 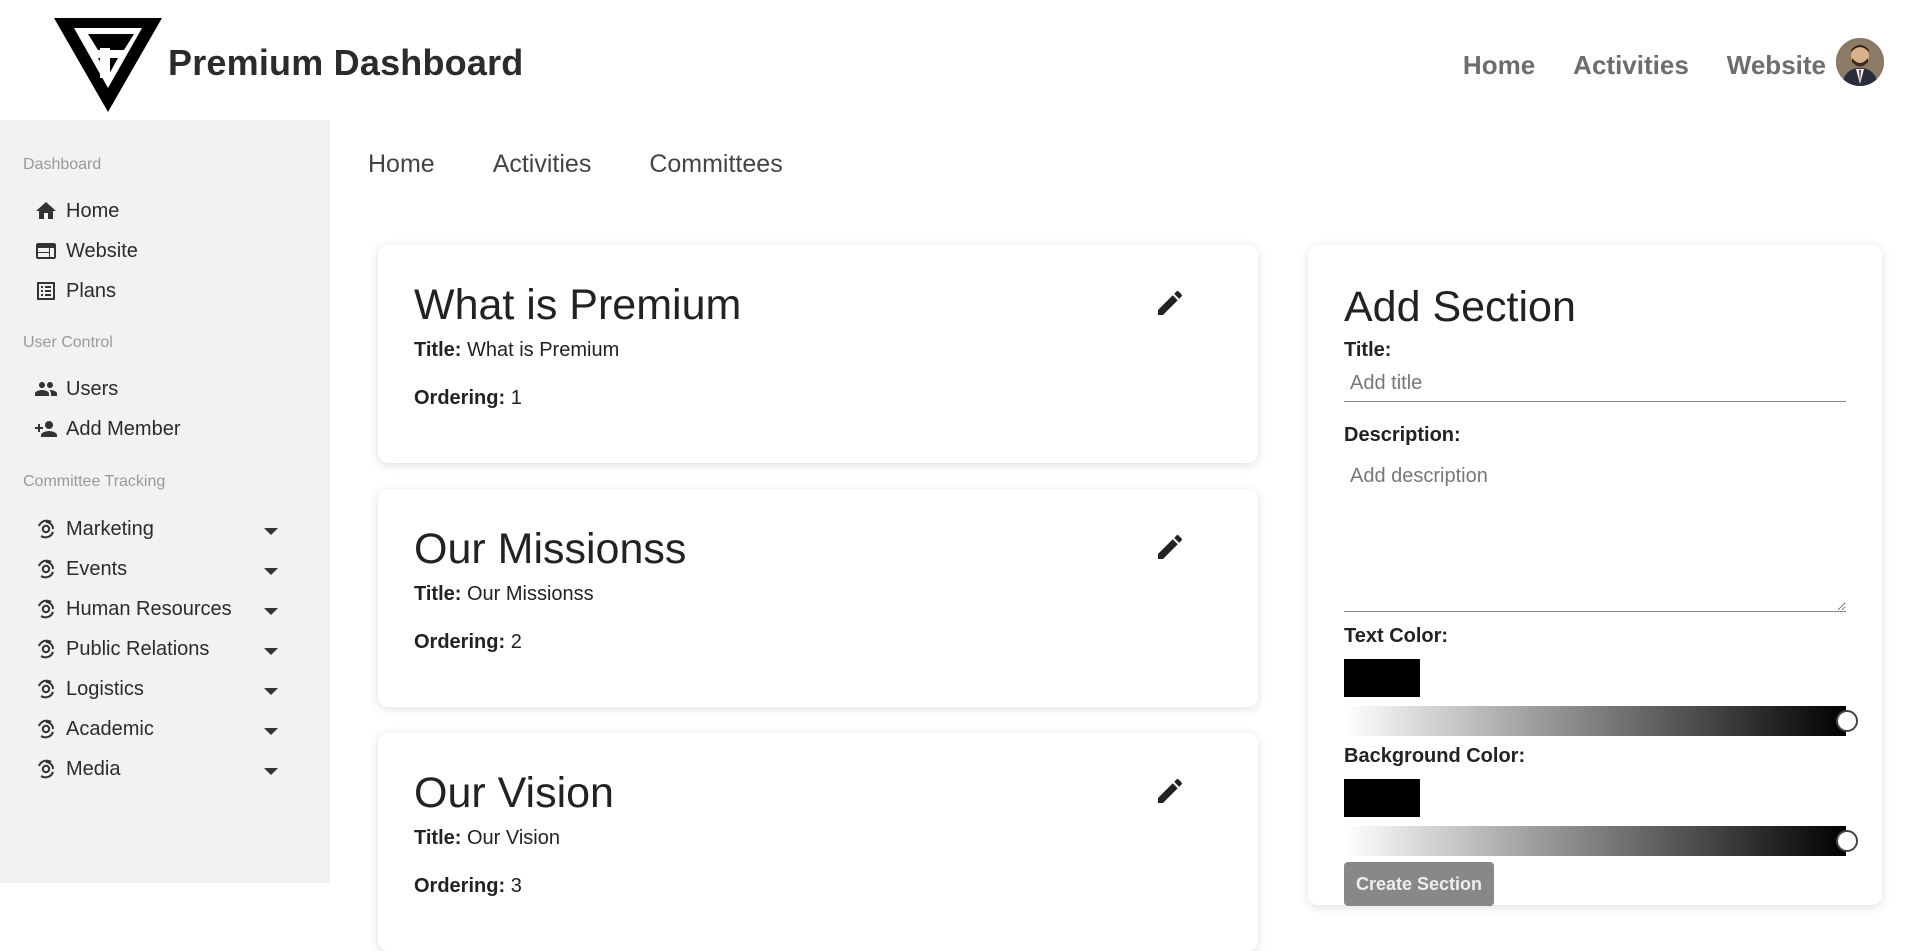 What do you see at coordinates (542, 164) in the screenshot?
I see `tab-activities: Activities` at bounding box center [542, 164].